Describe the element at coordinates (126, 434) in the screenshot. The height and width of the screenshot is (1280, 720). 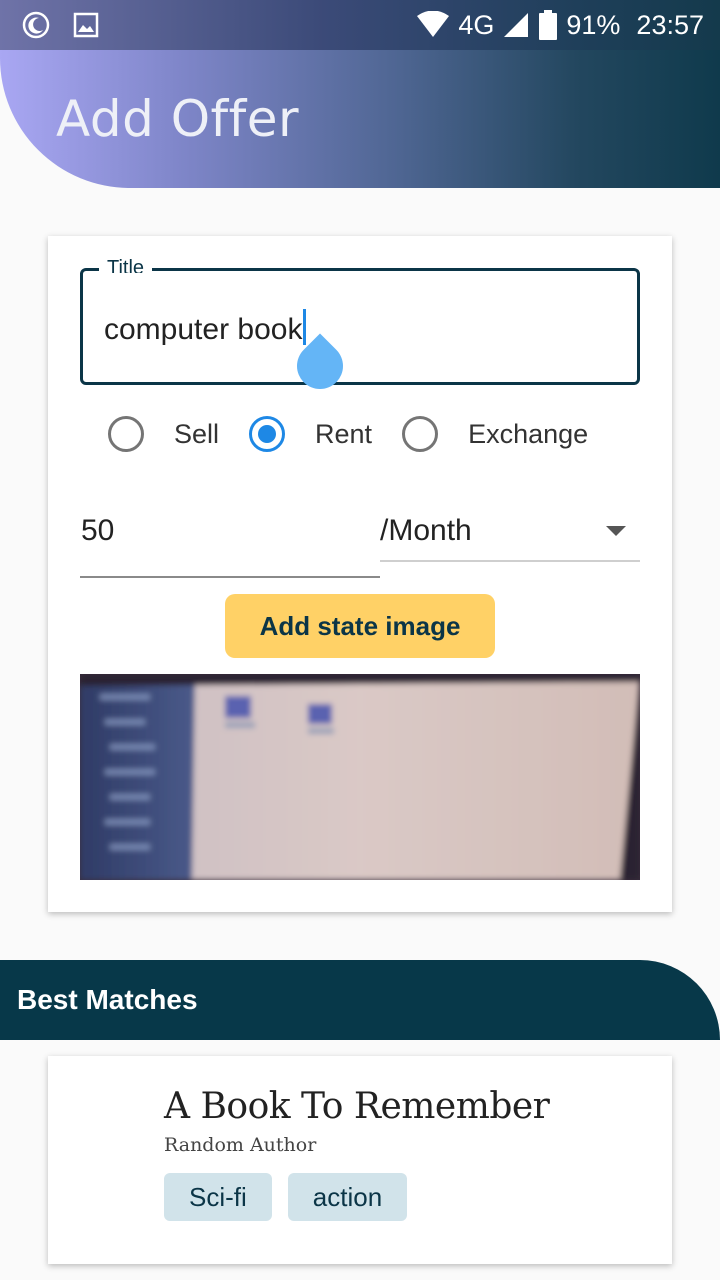
I see `radio-sell` at that location.